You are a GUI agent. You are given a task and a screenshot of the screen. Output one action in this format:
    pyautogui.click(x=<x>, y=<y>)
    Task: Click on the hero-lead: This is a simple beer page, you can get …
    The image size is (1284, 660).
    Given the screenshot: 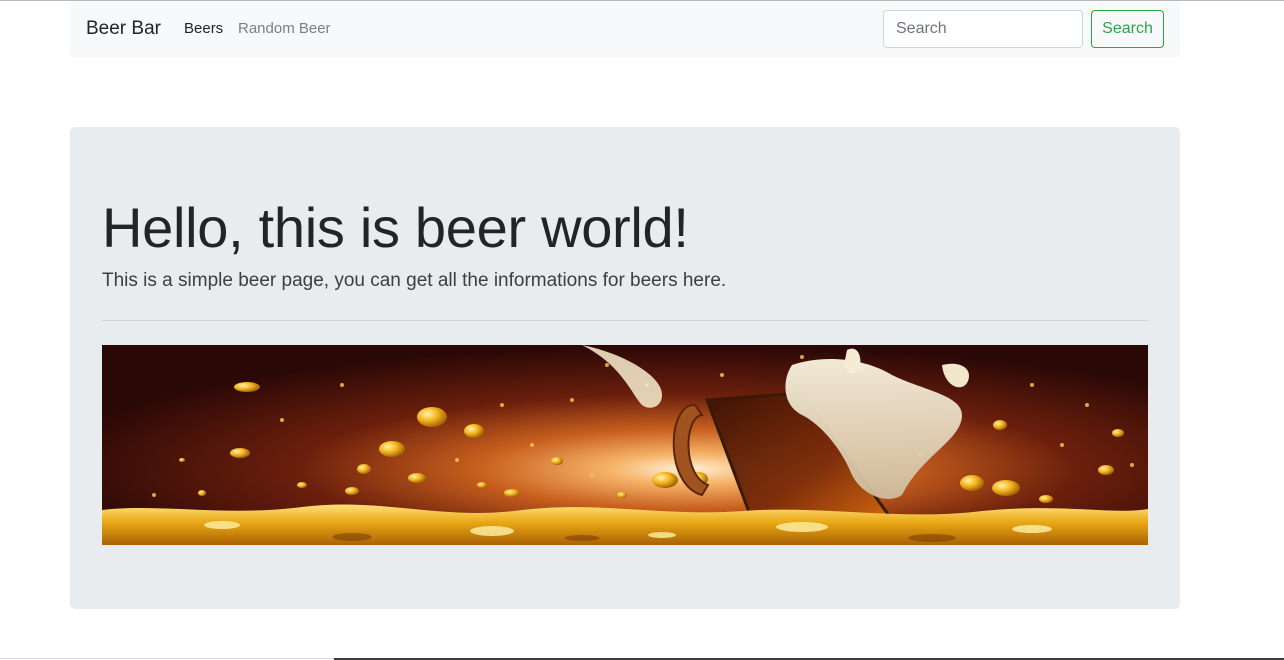 What is the action you would take?
    pyautogui.click(x=414, y=280)
    